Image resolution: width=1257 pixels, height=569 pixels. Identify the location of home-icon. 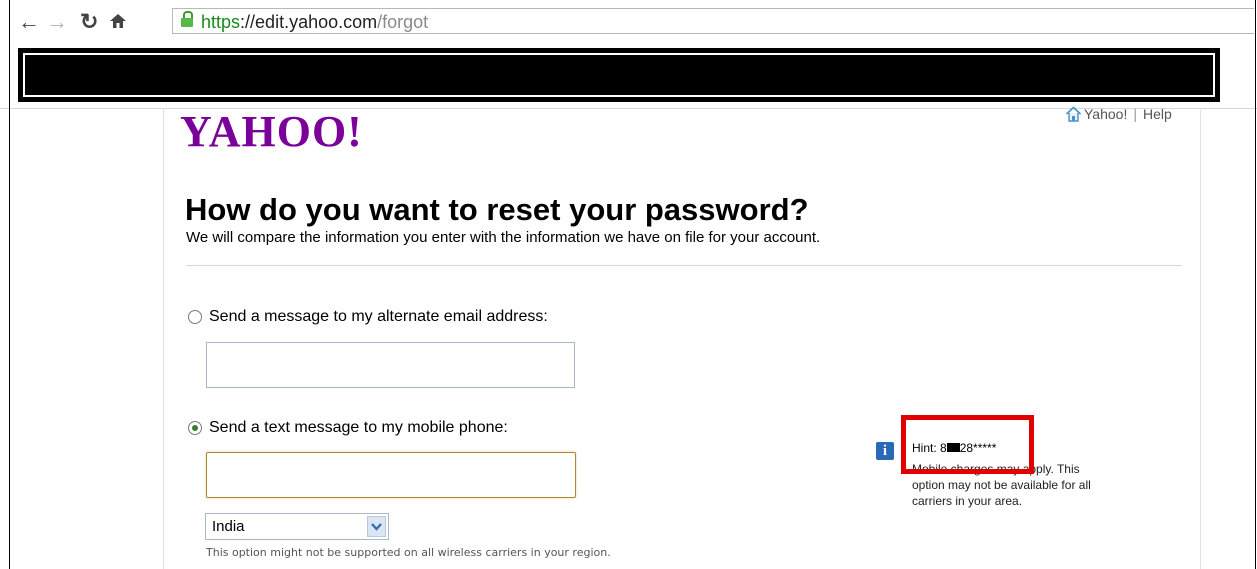
(118, 23).